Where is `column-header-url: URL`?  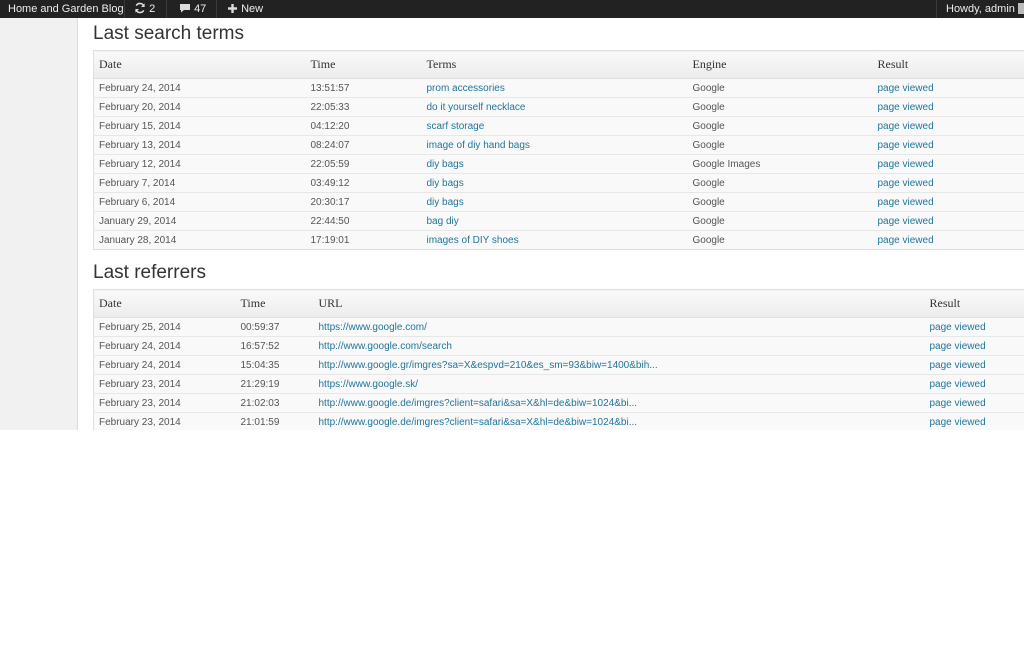 column-header-url: URL is located at coordinates (619, 303).